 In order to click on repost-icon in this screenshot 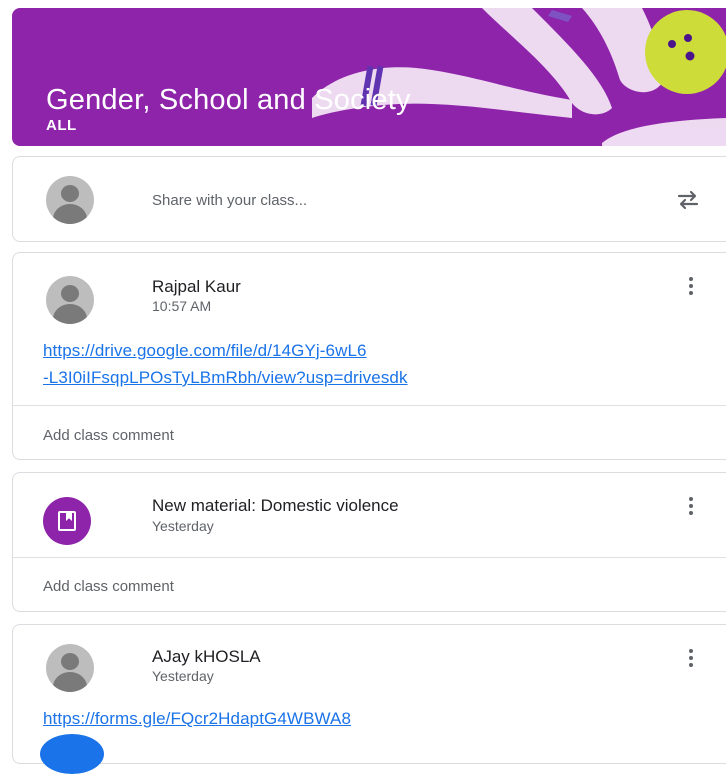, I will do `click(688, 200)`.